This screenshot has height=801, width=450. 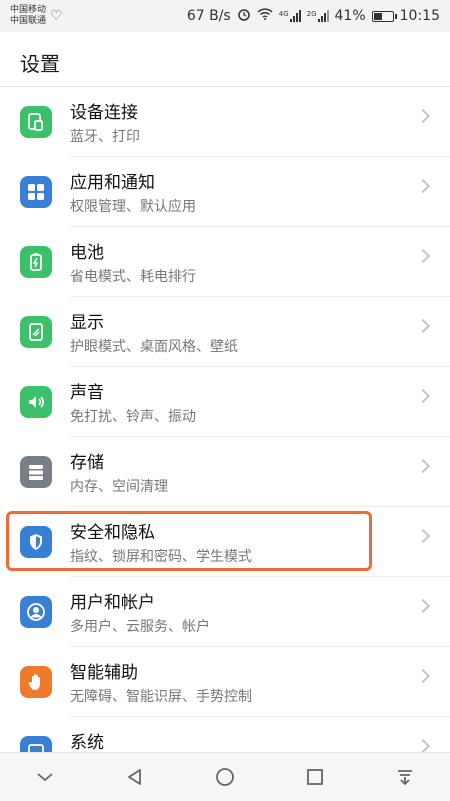 What do you see at coordinates (112, 533) in the screenshot?
I see `settings-item-title: 安全和隐私` at bounding box center [112, 533].